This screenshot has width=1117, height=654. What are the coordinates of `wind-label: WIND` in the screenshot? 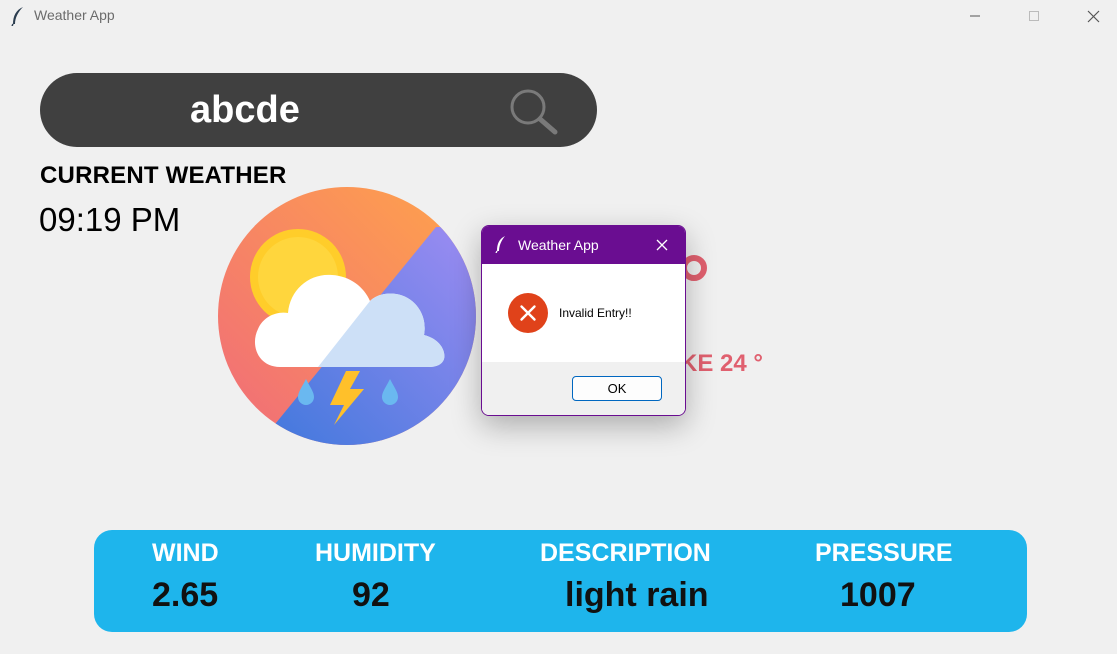 It's located at (185, 553).